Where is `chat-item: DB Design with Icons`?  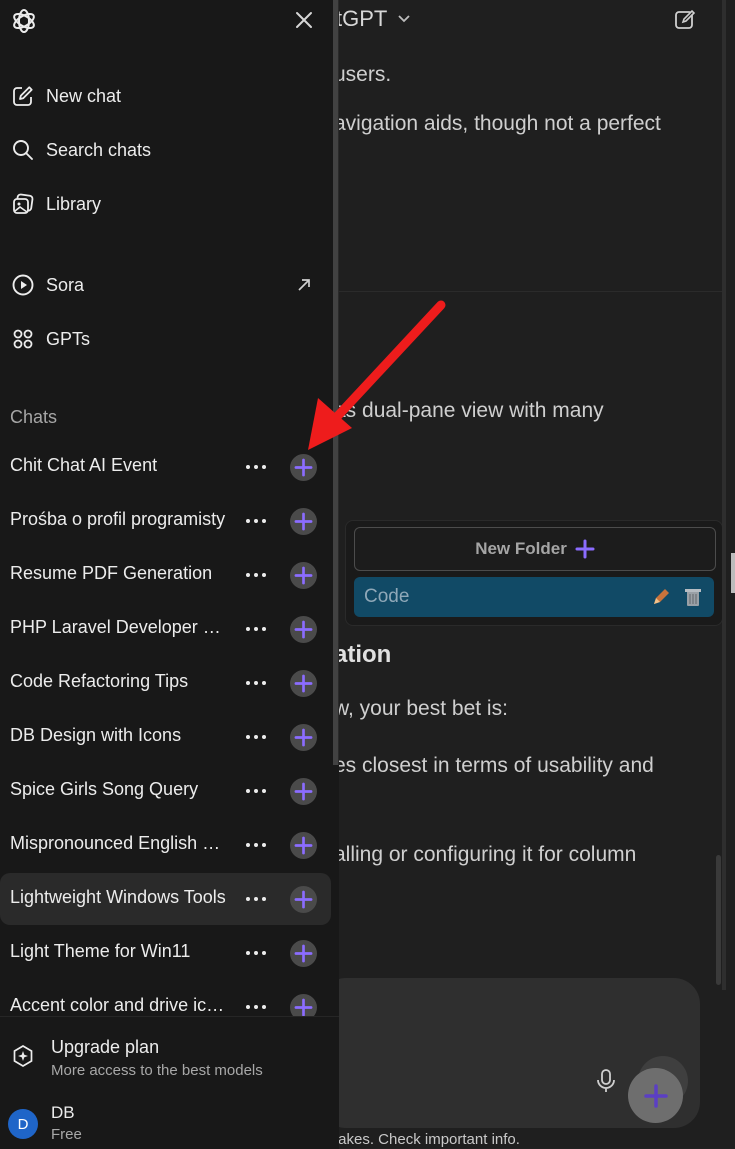
chat-item: DB Design with Icons is located at coordinates (165, 737).